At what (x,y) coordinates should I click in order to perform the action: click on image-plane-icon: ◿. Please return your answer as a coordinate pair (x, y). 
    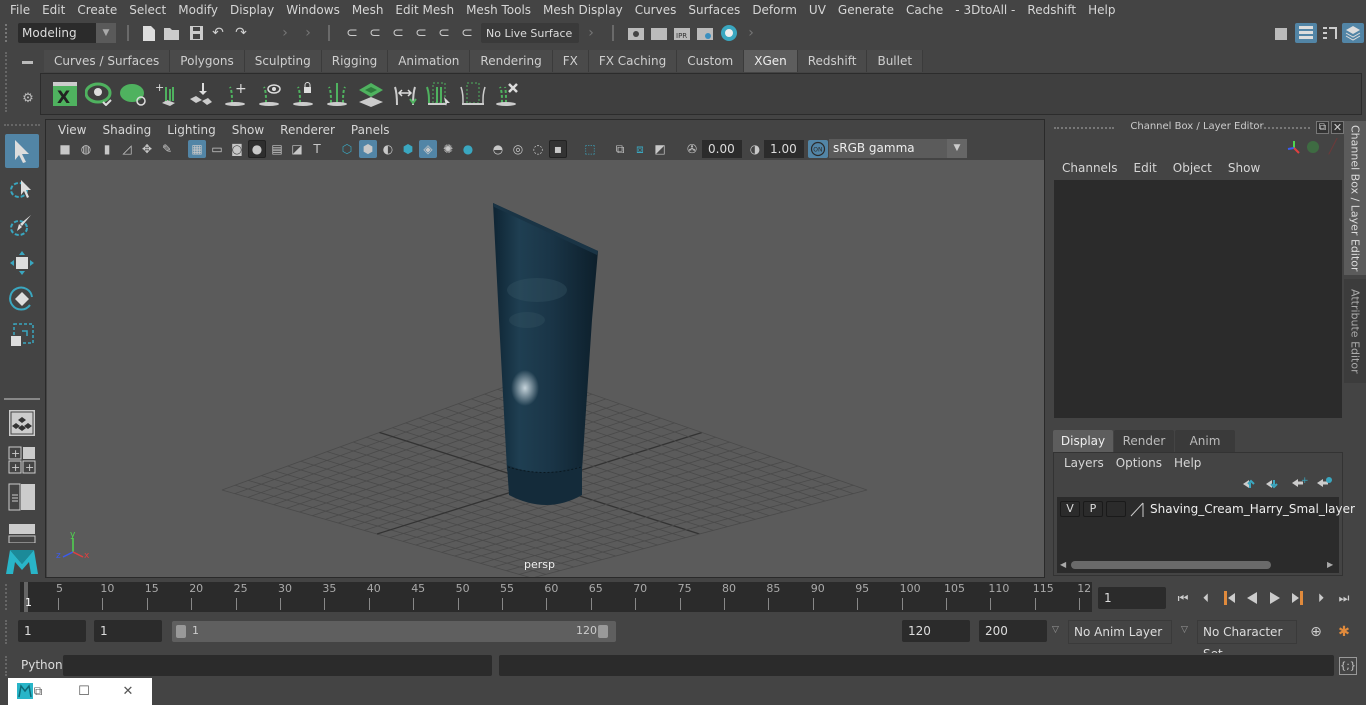
    Looking at the image, I should click on (127, 149).